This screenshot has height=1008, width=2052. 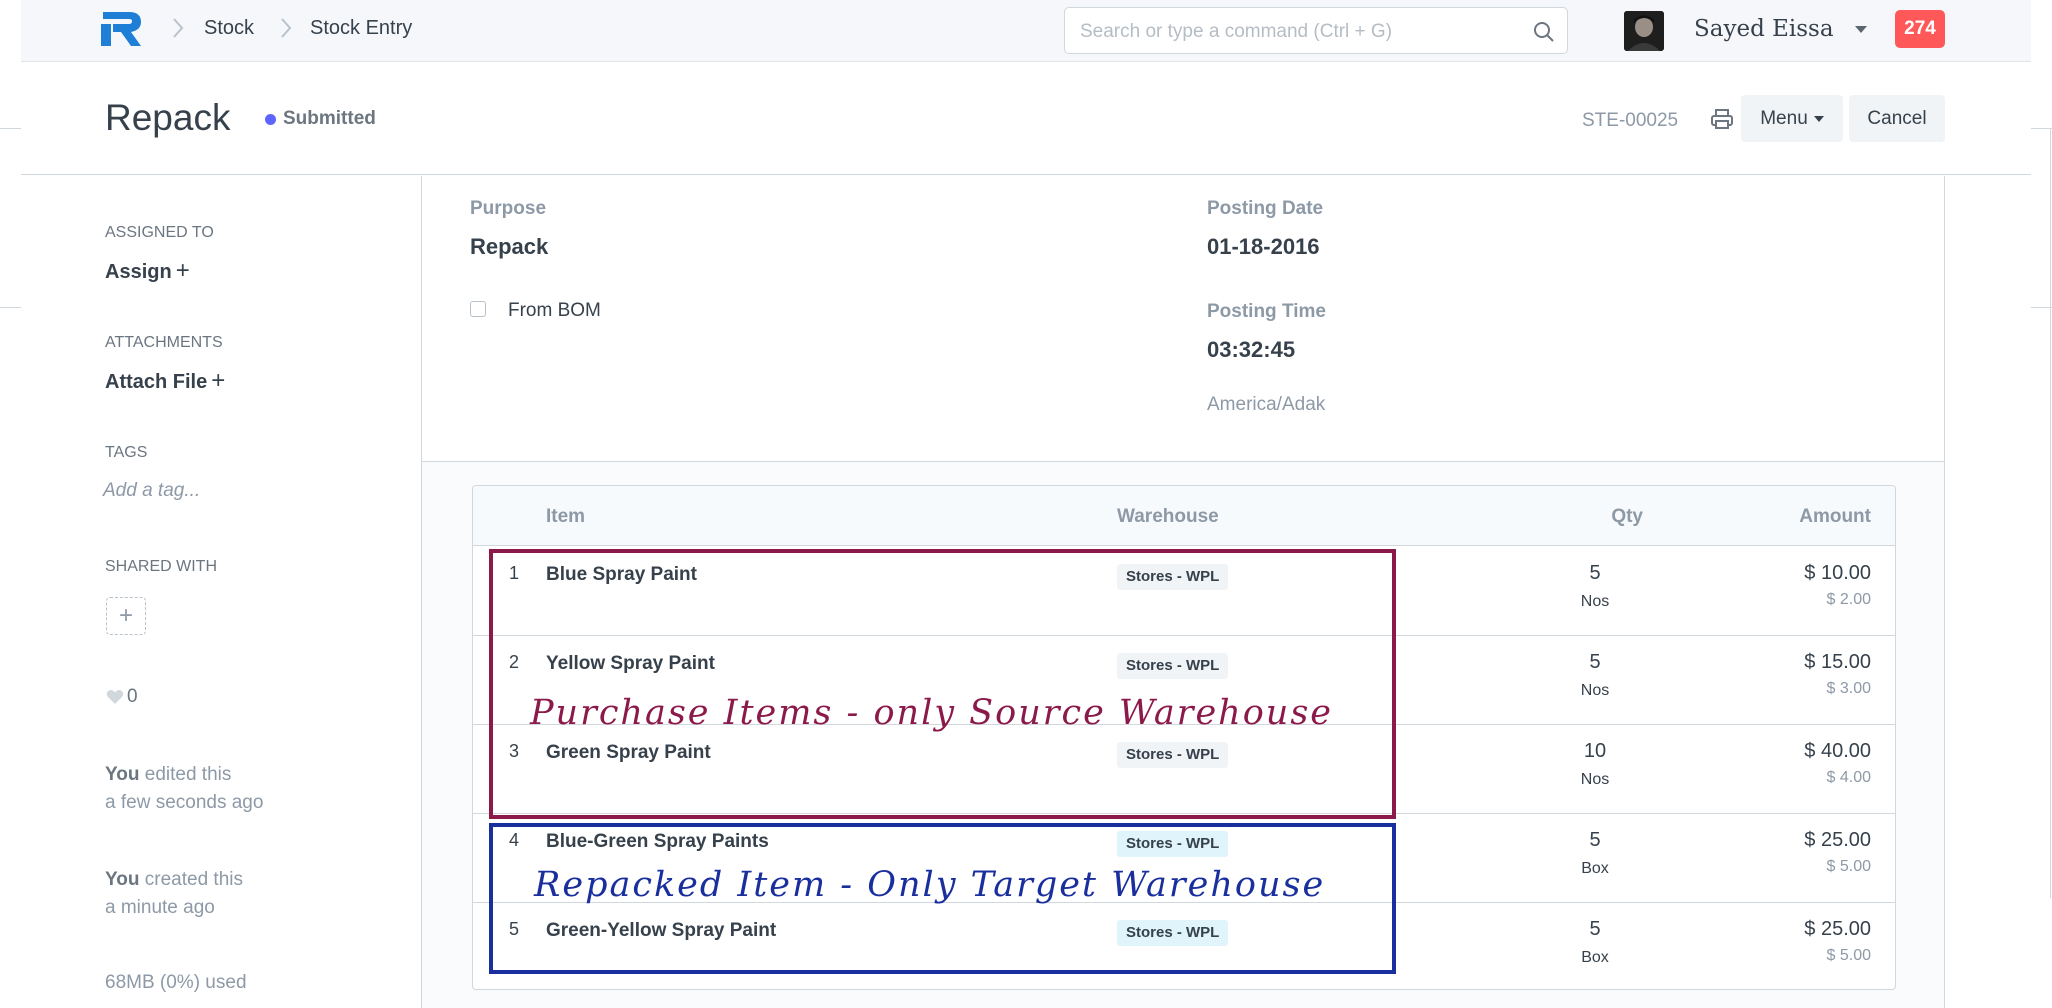 What do you see at coordinates (942, 684) in the screenshot?
I see `source-items-highlight` at bounding box center [942, 684].